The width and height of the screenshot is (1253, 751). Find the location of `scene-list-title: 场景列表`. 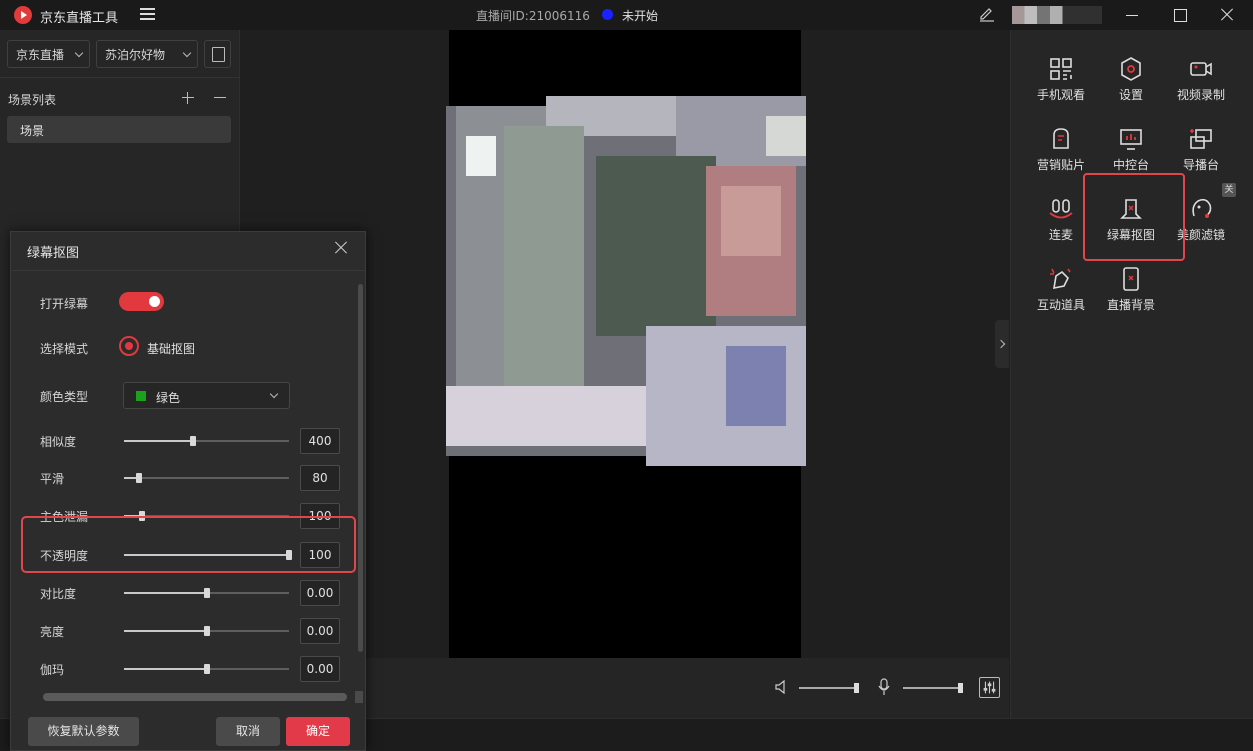

scene-list-title: 场景列表 is located at coordinates (32, 100).